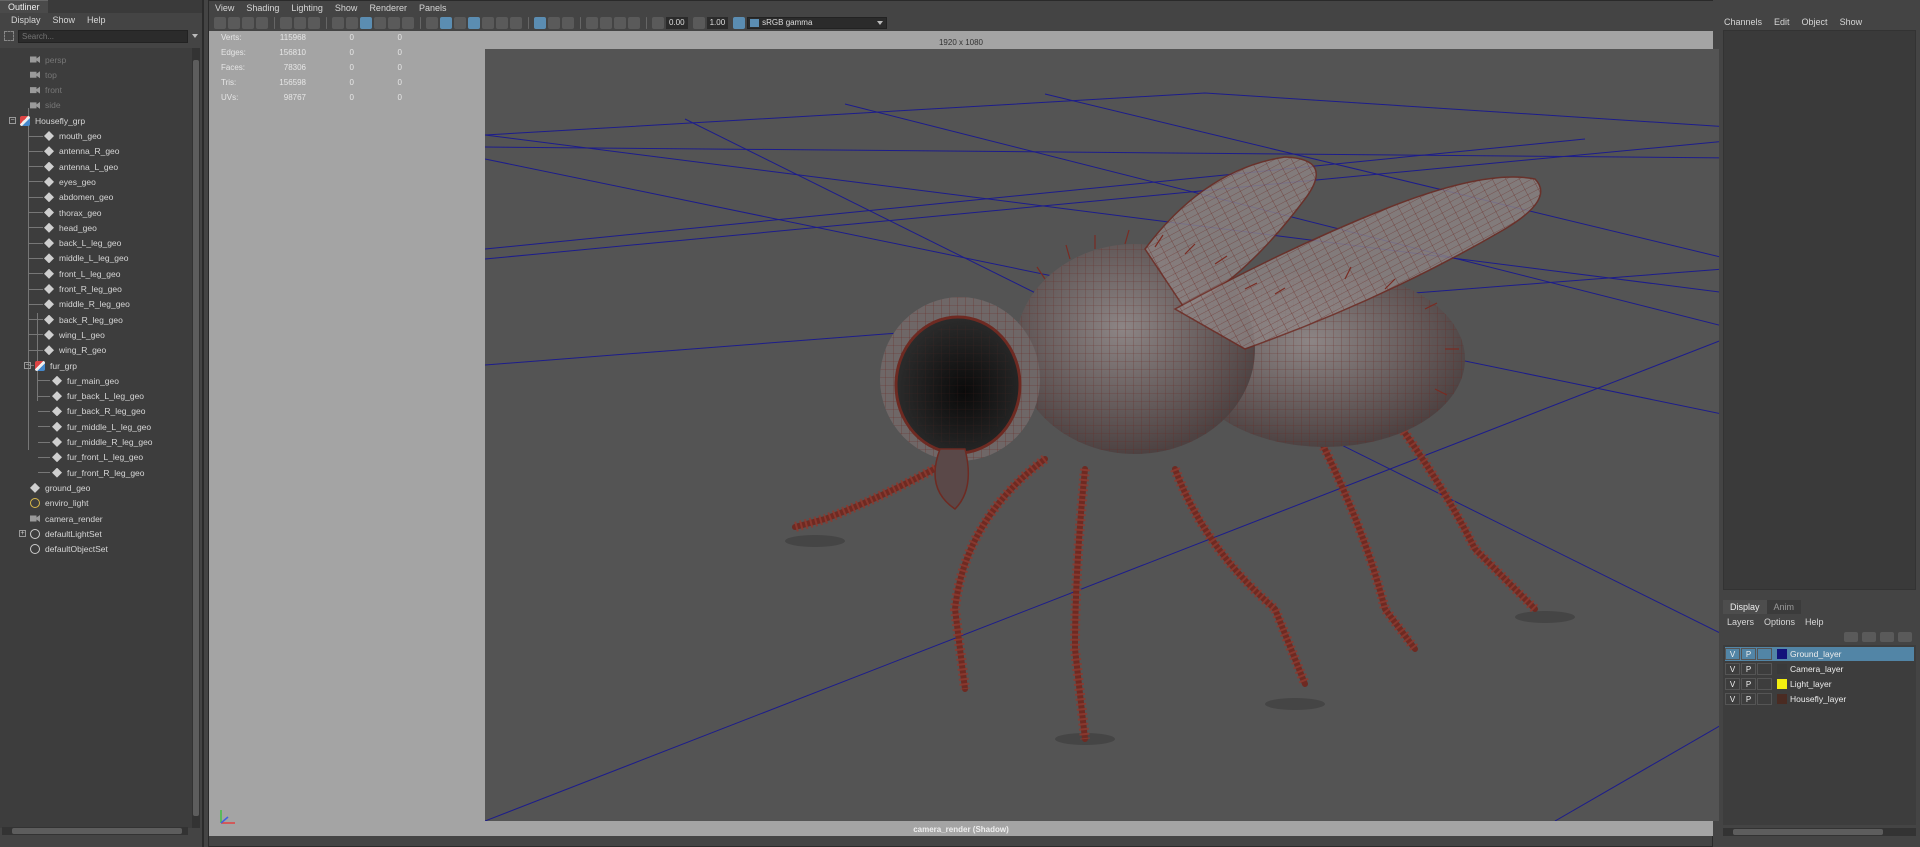 The image size is (1920, 847). I want to click on new-layer-from-selection-icon, so click(1905, 637).